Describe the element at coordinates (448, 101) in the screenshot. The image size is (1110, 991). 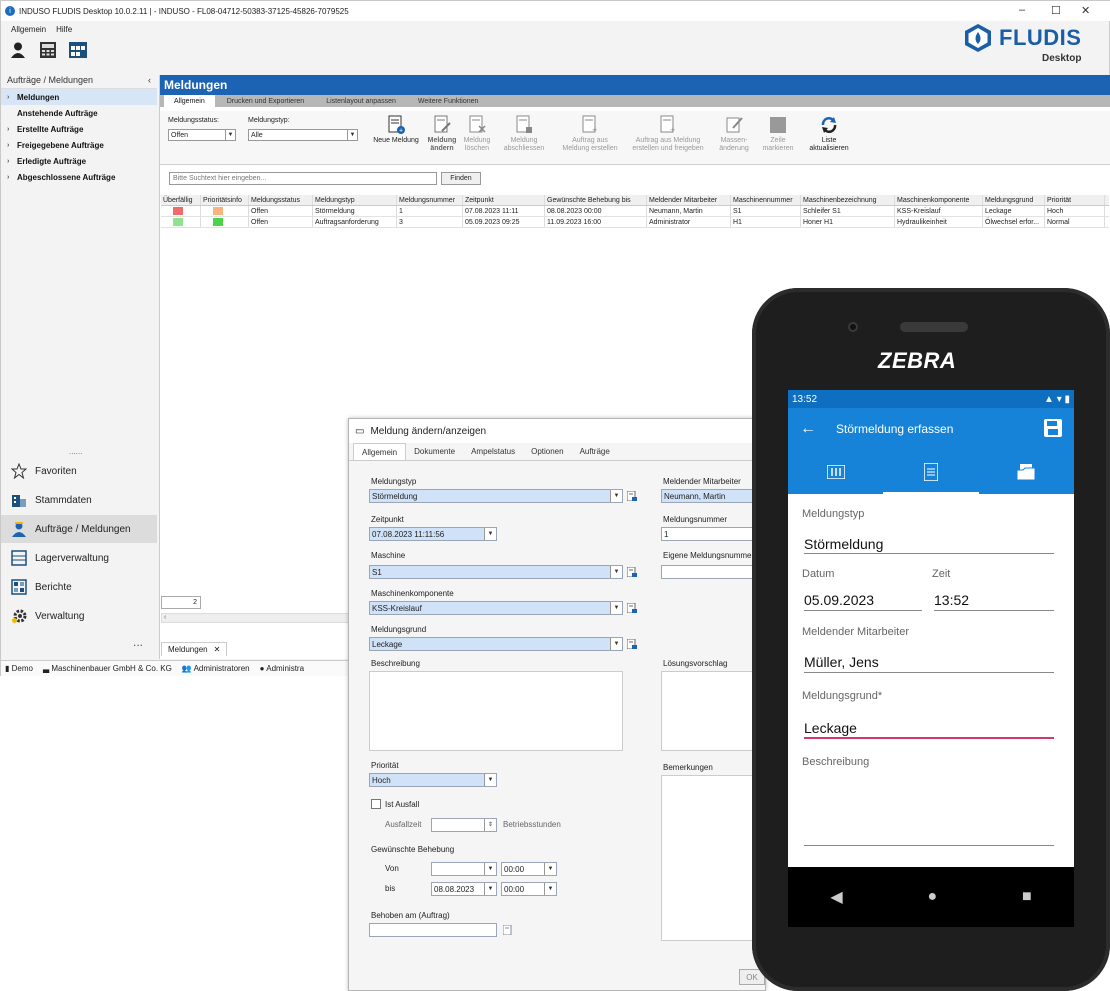
I see `tab-weitere: Weitere Funktionen` at that location.